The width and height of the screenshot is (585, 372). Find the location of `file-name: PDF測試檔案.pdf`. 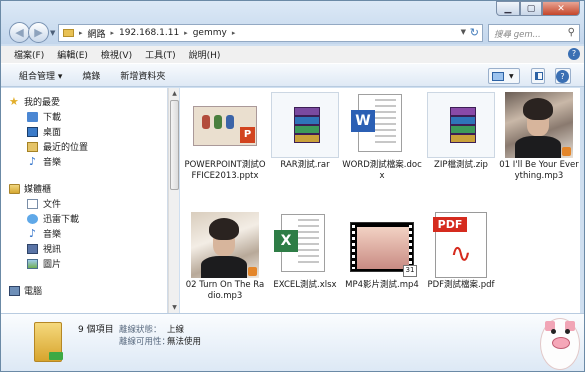

file-name: PDF測試檔案.pdf is located at coordinates (461, 285).